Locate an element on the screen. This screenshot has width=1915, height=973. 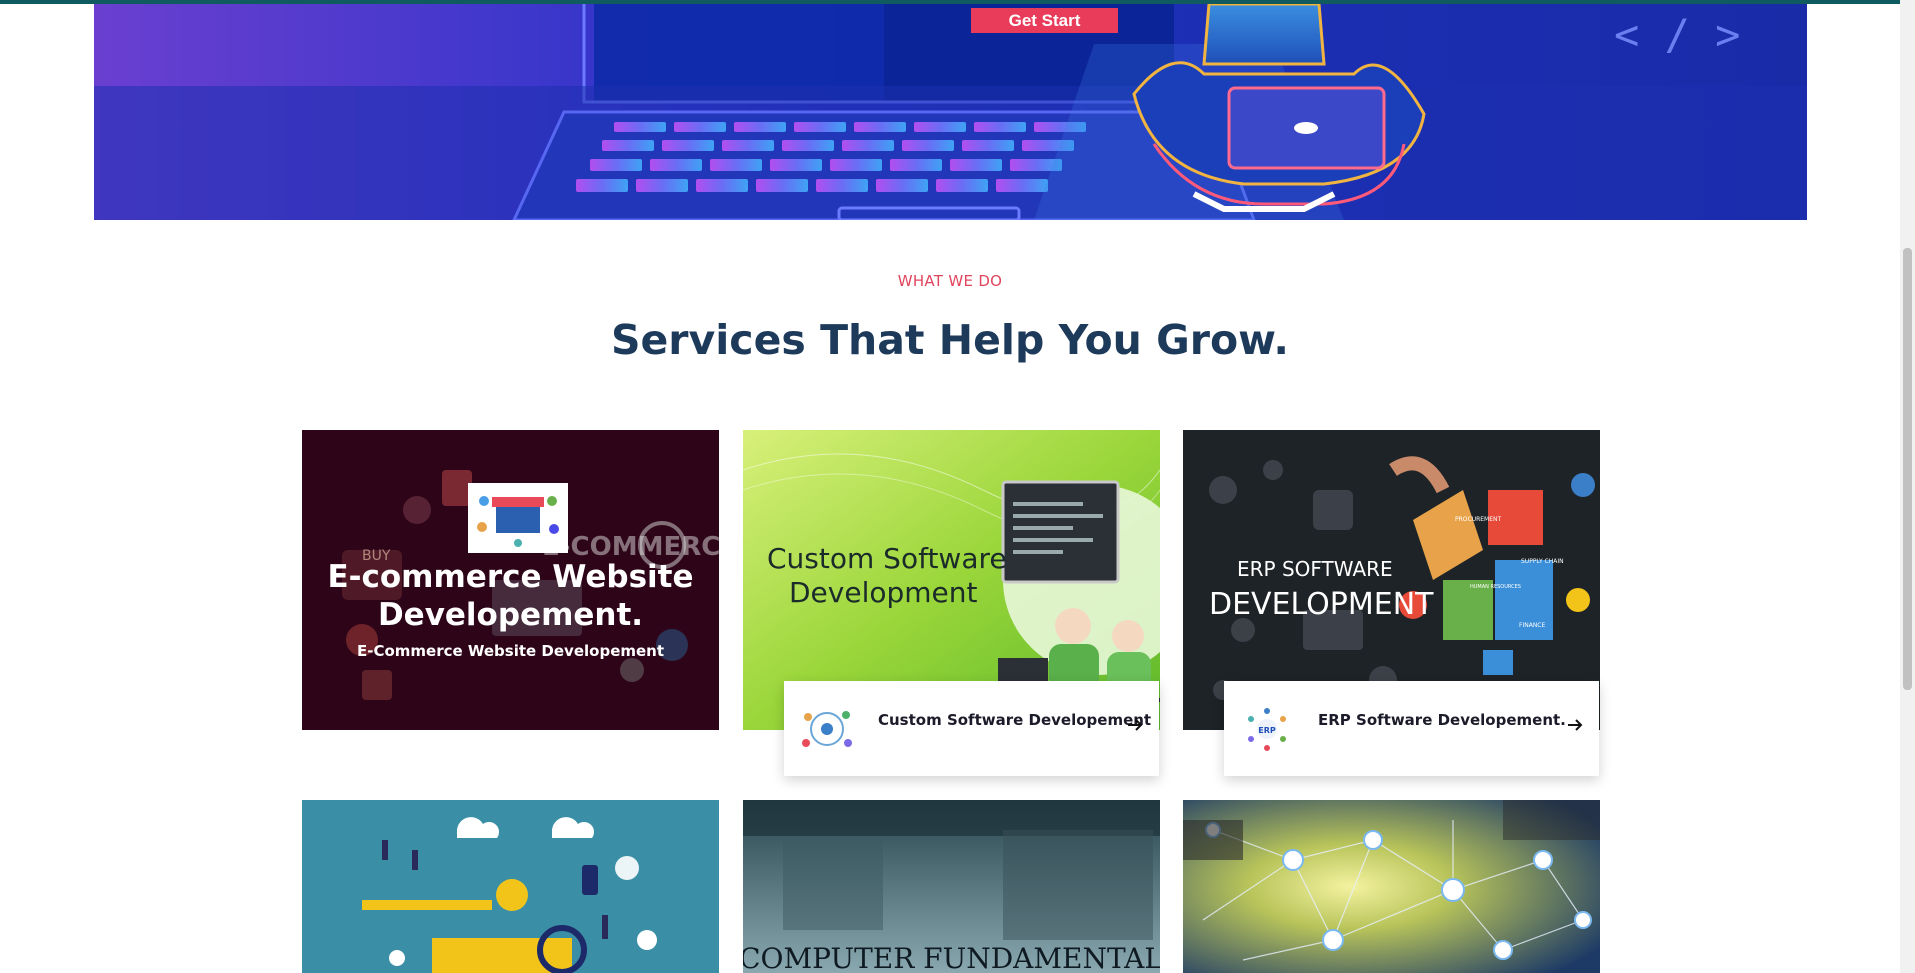
custom-software-label: Custom Software Developement is located at coordinates (1014, 720).